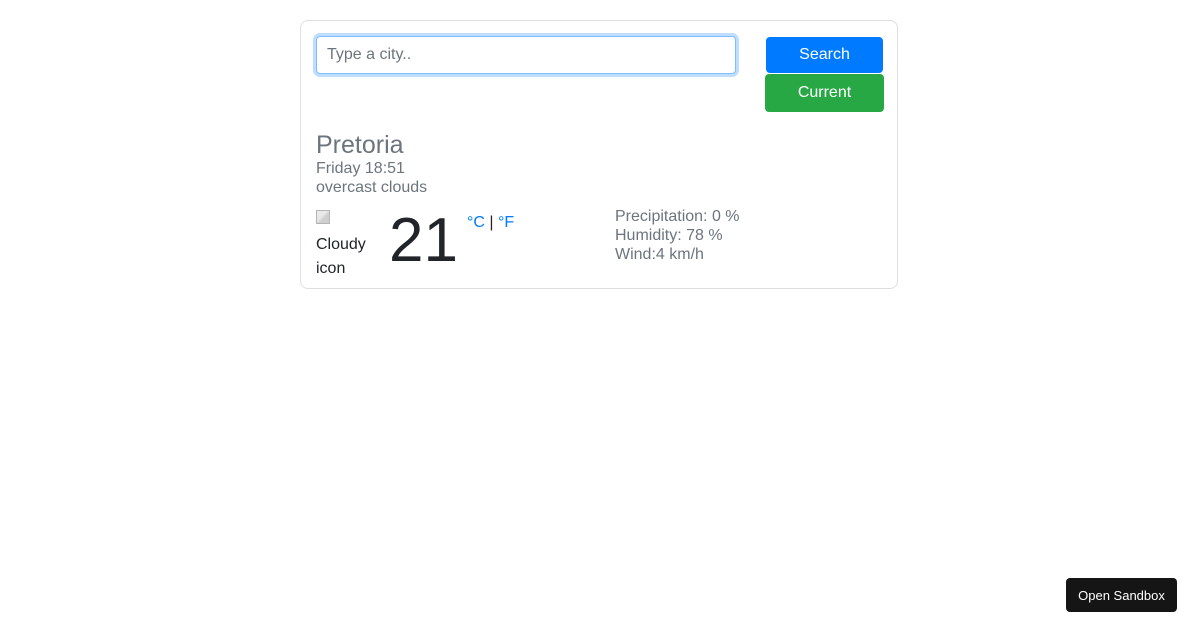  What do you see at coordinates (1121, 595) in the screenshot?
I see `open-sandbox-button: Open Sandbox` at bounding box center [1121, 595].